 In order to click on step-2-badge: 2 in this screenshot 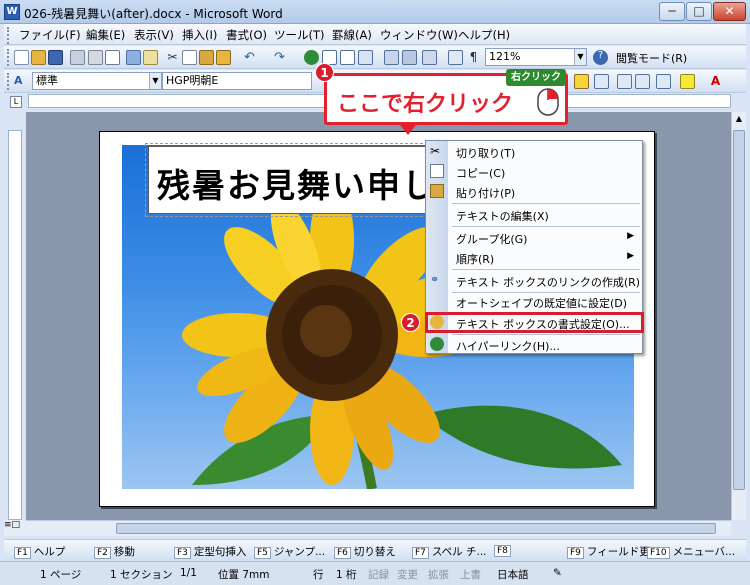, I will do `click(410, 322)`.